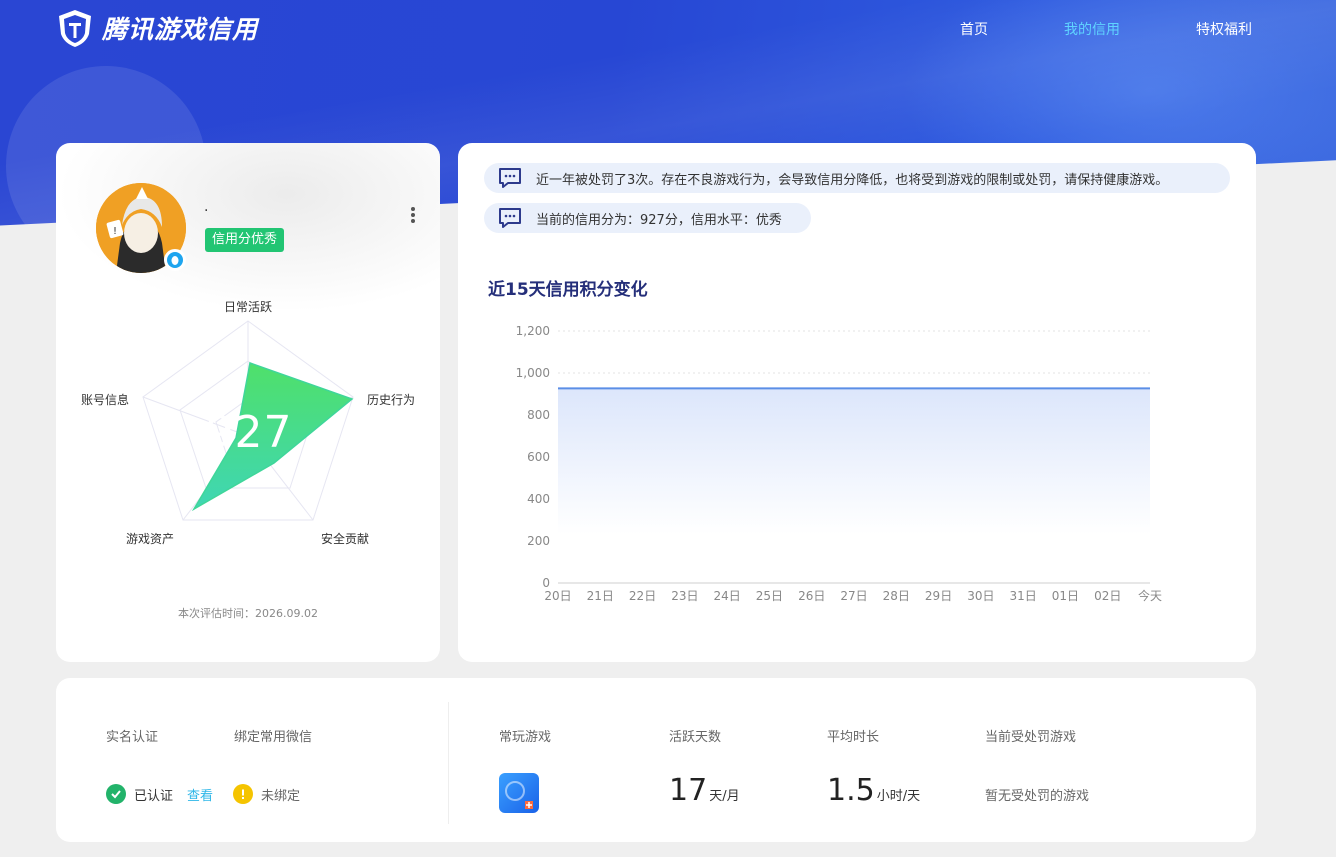 This screenshot has width=1336, height=857. I want to click on check-circle-icon, so click(116, 794).